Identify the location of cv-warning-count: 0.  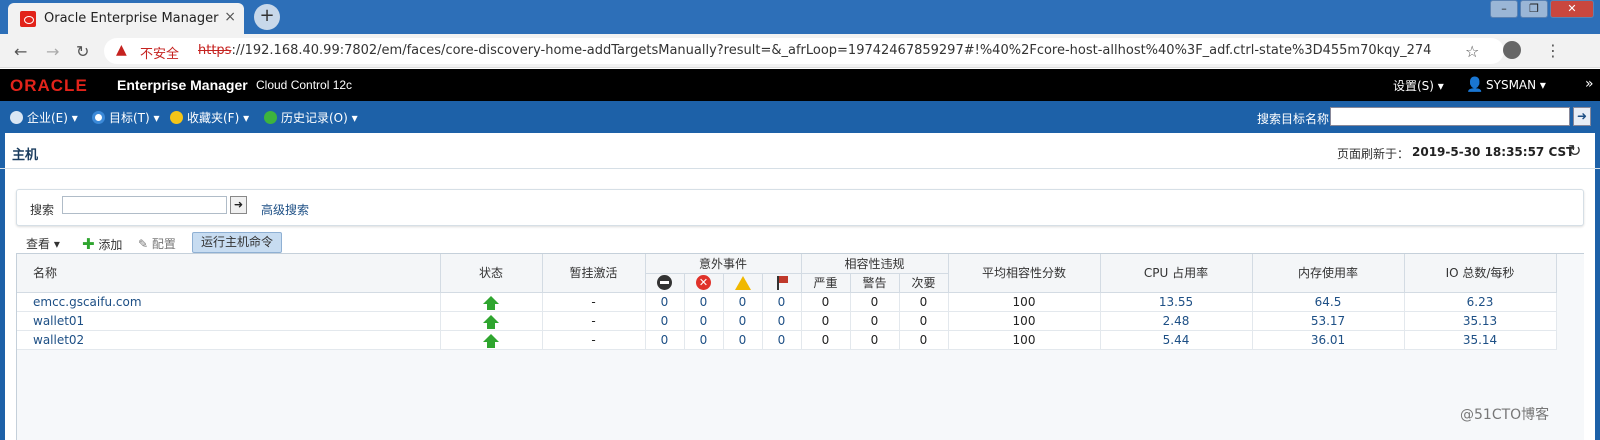
(875, 321).